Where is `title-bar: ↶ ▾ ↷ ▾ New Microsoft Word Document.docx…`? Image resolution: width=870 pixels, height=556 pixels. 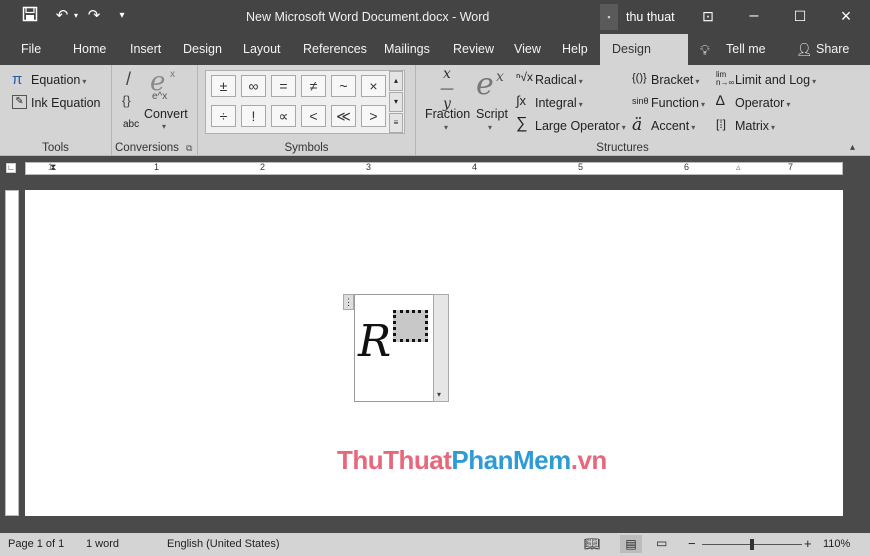 title-bar: ↶ ▾ ↷ ▾ New Microsoft Word Document.docx… is located at coordinates (435, 17).